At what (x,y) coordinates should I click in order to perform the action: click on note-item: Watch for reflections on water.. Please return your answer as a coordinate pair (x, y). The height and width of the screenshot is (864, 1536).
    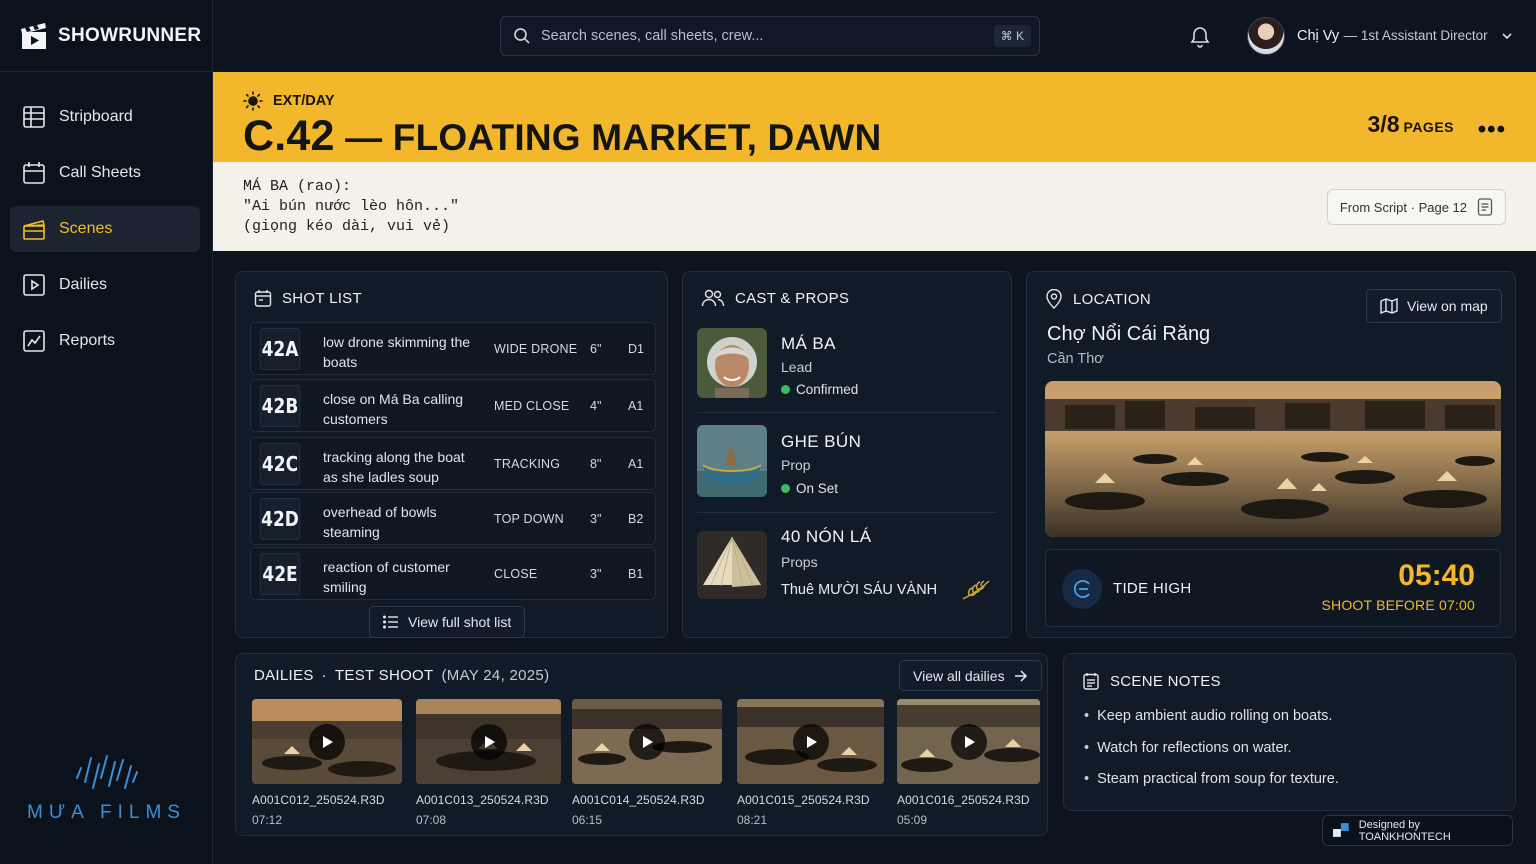
    Looking at the image, I should click on (1188, 748).